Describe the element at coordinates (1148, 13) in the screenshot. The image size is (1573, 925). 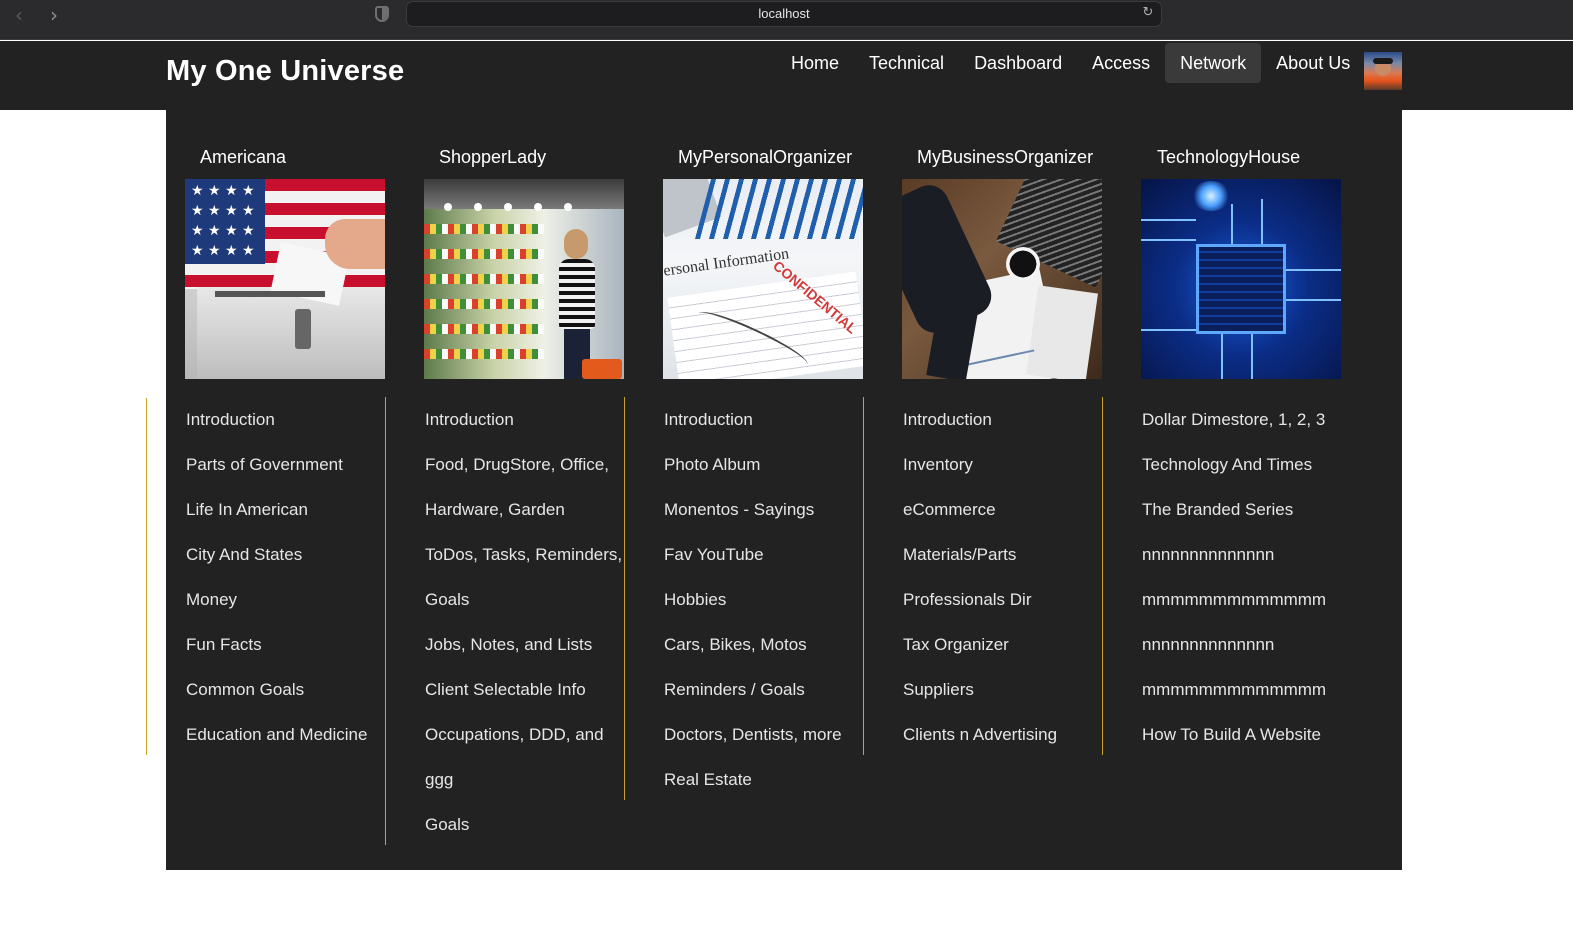
I see `reload-icon: ↻` at that location.